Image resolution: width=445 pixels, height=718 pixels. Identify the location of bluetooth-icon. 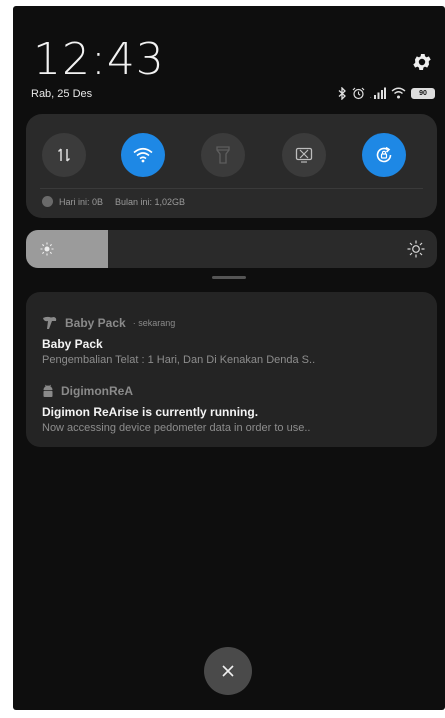
(342, 93).